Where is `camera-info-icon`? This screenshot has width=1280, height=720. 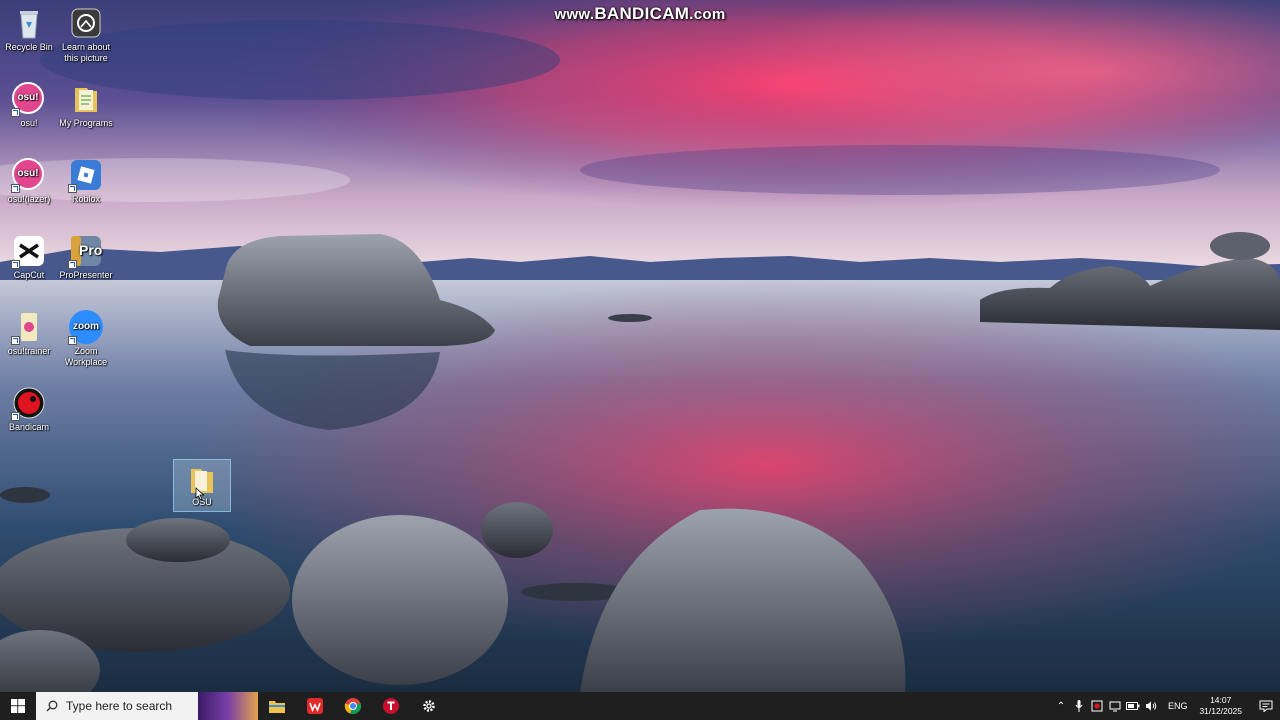
camera-info-icon is located at coordinates (86, 23).